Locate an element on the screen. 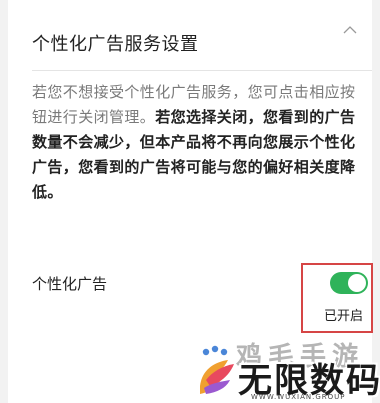  toggle-status-text: 已开启 is located at coordinates (344, 316).